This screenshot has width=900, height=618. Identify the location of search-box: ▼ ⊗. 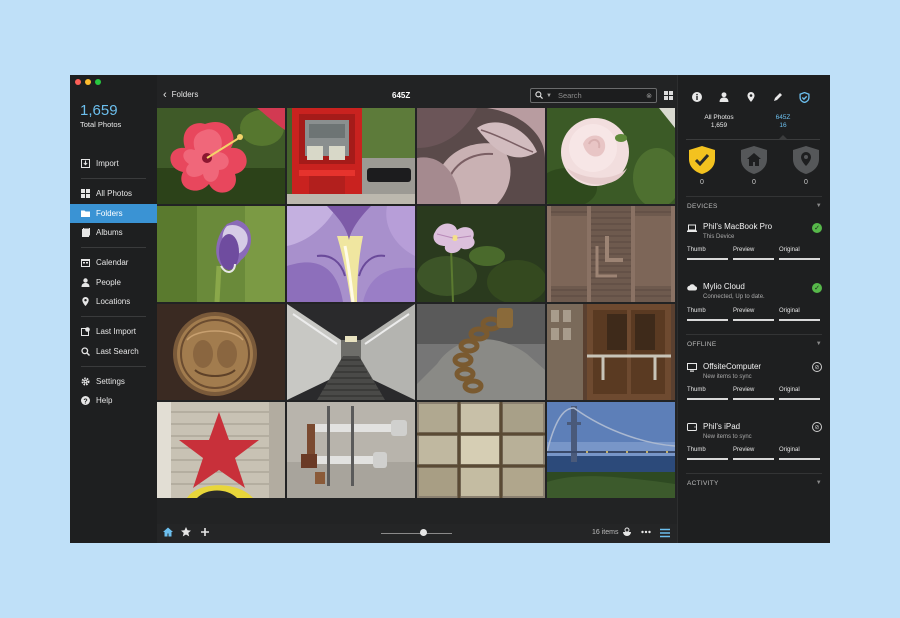
(593, 95).